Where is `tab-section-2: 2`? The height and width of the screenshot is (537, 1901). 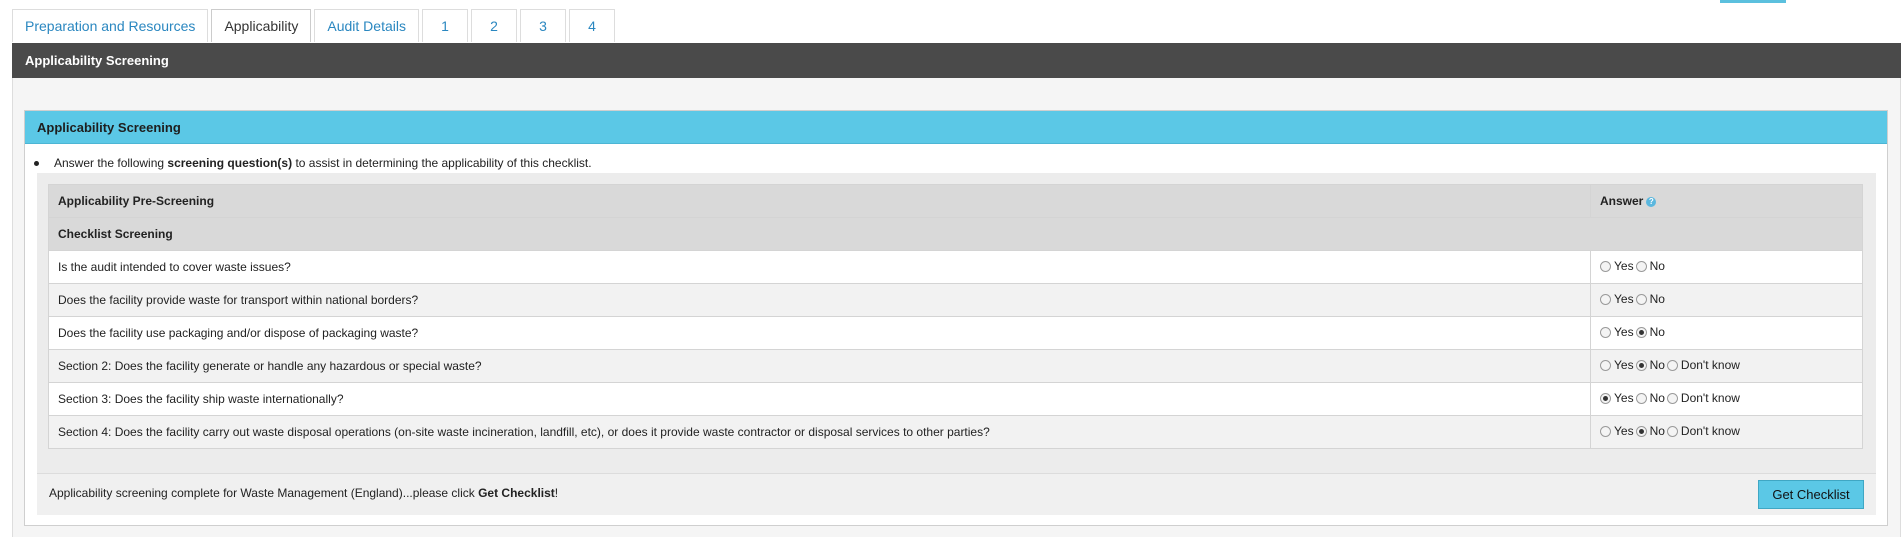
tab-section-2: 2 is located at coordinates (493, 25).